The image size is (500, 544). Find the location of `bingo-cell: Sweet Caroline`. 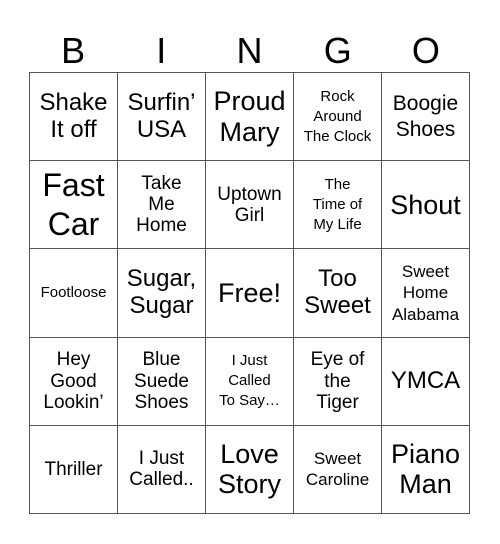

bingo-cell: Sweet Caroline is located at coordinates (338, 469).